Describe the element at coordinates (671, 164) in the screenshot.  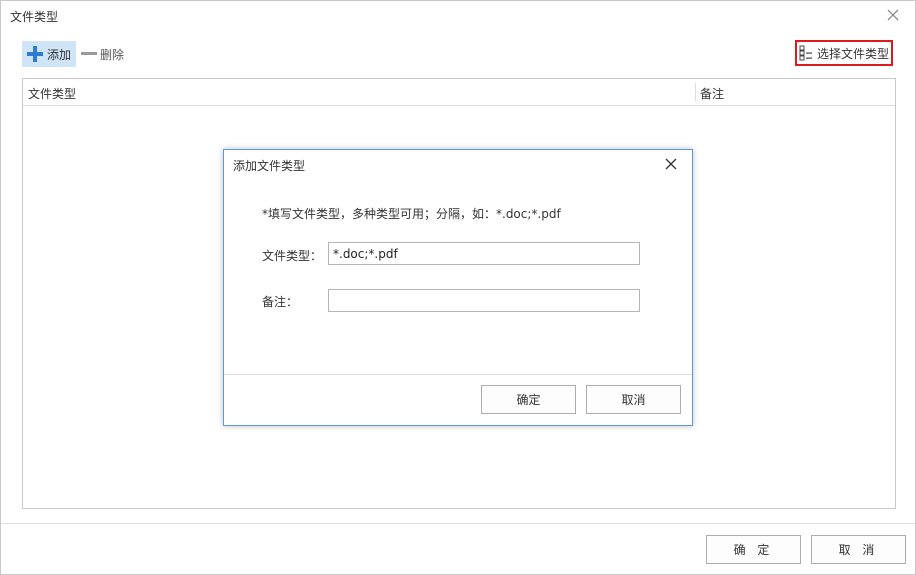
I see `dialog-close-icon` at that location.